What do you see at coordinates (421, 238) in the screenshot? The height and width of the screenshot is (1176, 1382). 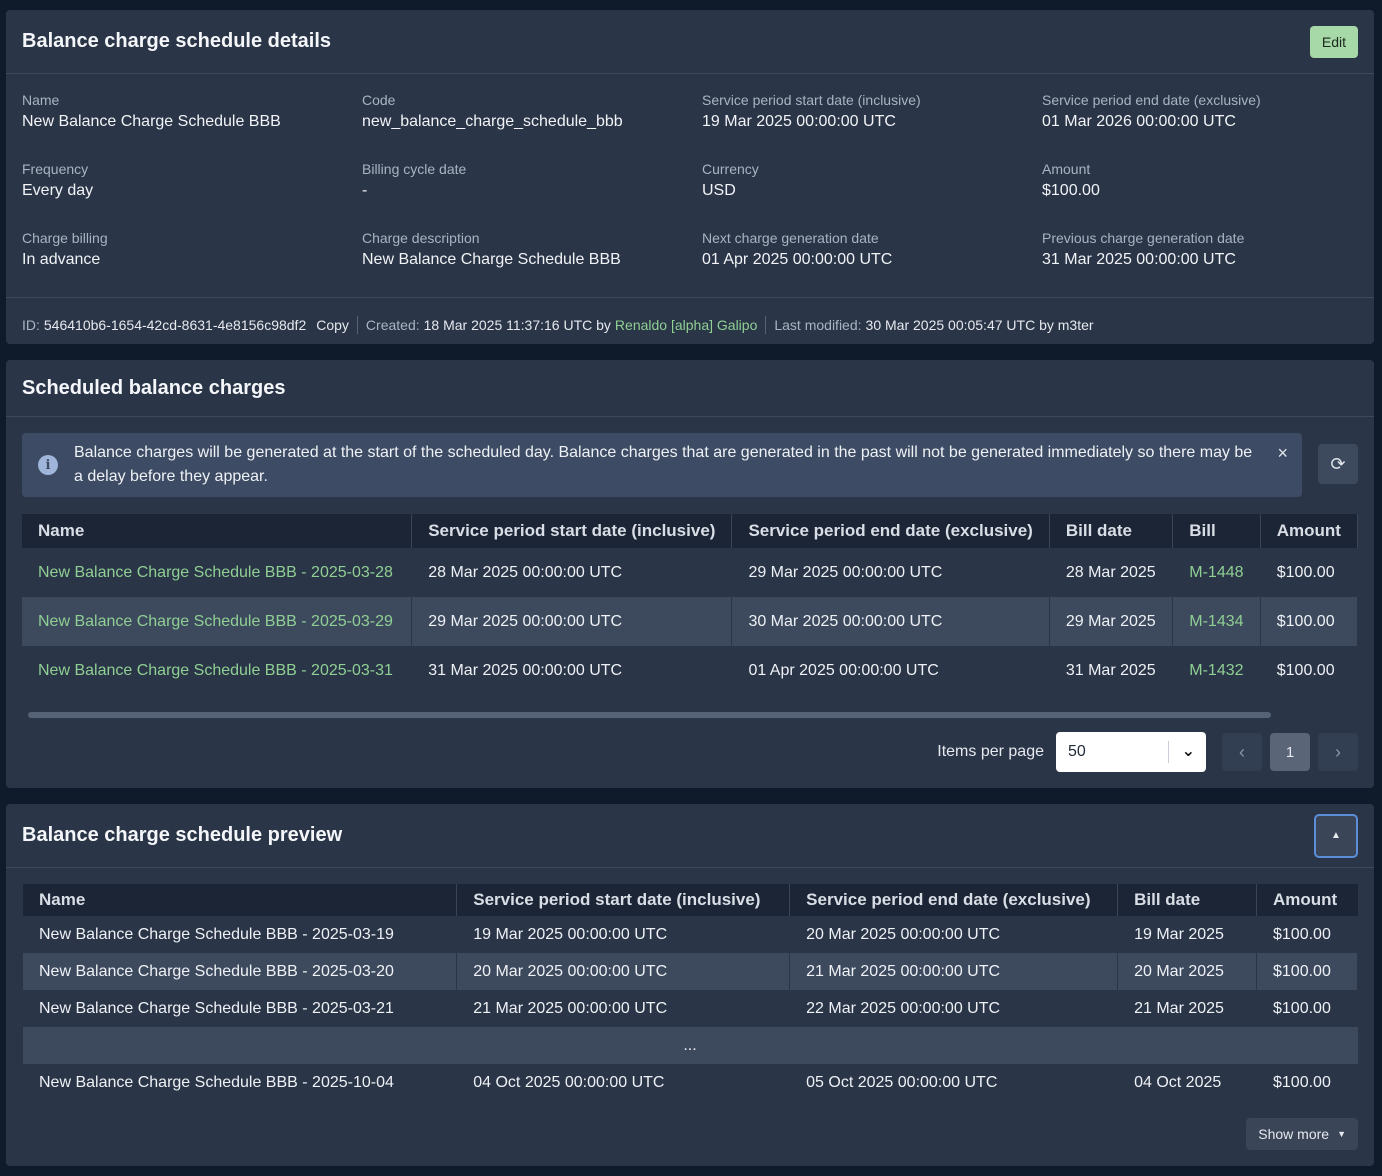 I see `field-label: Charge description` at bounding box center [421, 238].